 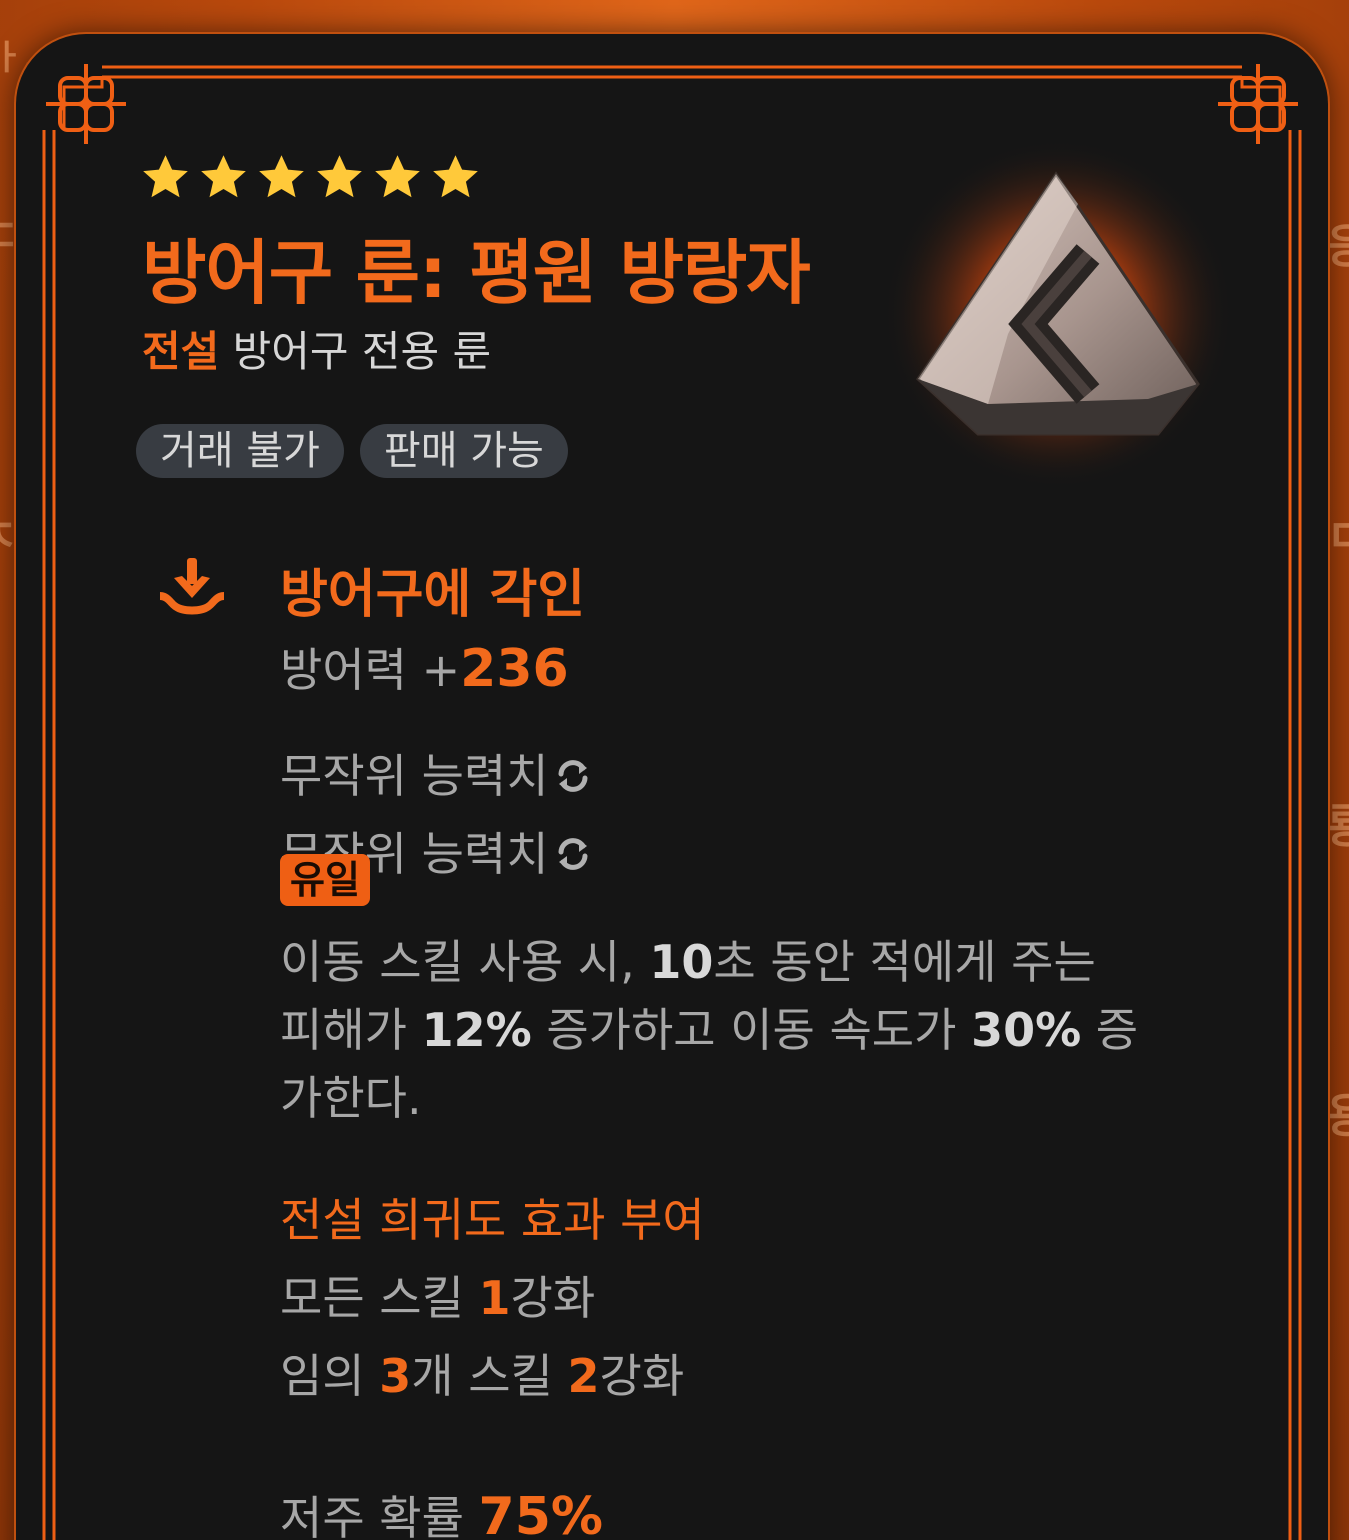 I want to click on legend-effect-line-1: 모든 스킬 1강화, so click(x=437, y=1295).